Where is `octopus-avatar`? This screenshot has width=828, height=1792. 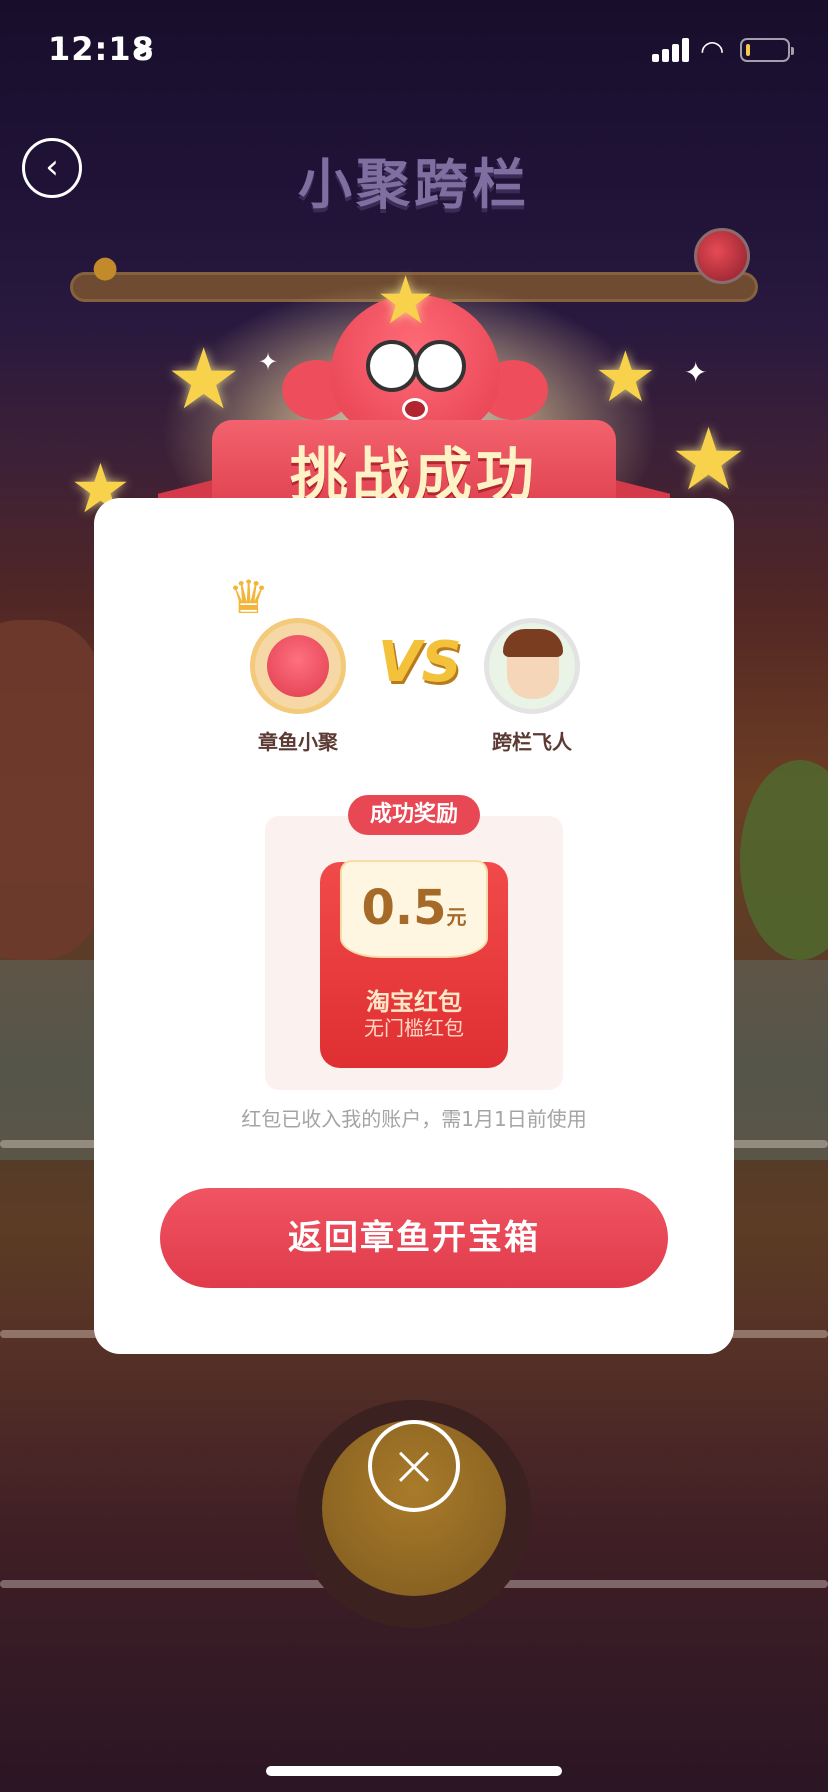 octopus-avatar is located at coordinates (298, 666).